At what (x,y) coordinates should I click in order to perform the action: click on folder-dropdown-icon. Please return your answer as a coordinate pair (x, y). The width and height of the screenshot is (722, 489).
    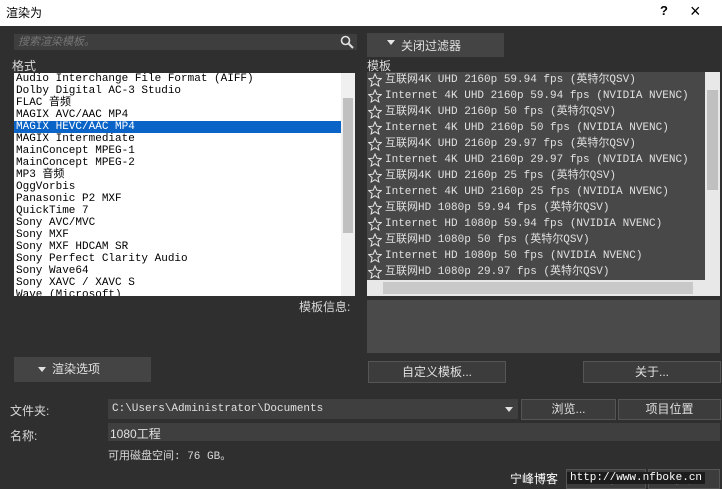
    Looking at the image, I should click on (509, 409).